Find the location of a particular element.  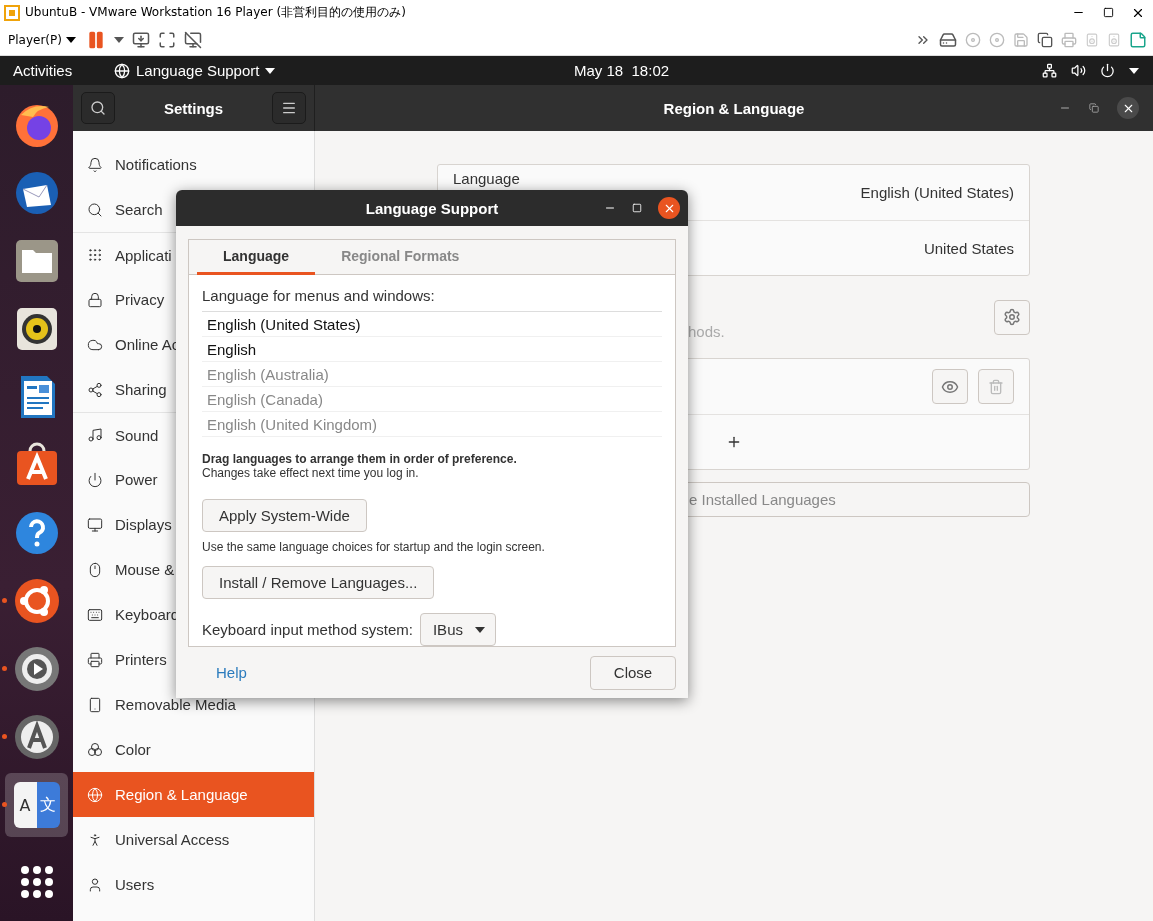

sidebar-label: Displays is located at coordinates (143, 524).